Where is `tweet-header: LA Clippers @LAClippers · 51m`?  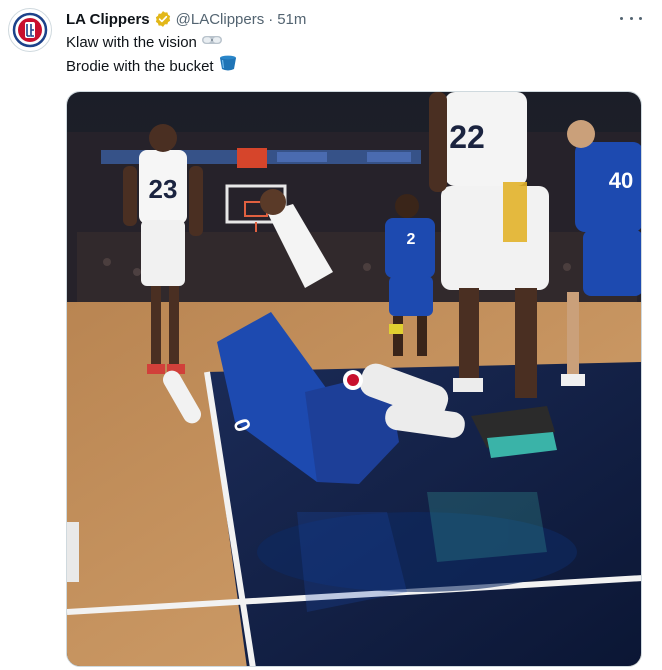 tweet-header: LA Clippers @LAClippers · 51m is located at coordinates (186, 19).